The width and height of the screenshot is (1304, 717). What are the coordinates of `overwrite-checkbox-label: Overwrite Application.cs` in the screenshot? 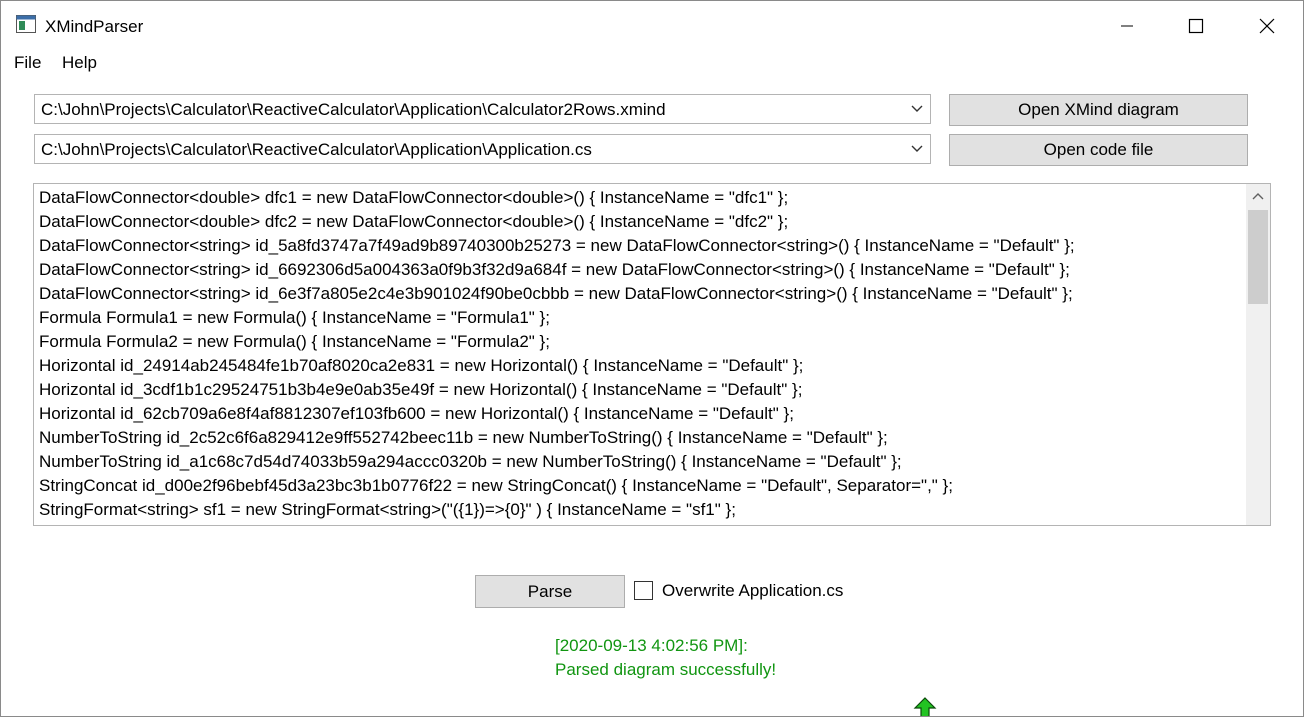 It's located at (752, 591).